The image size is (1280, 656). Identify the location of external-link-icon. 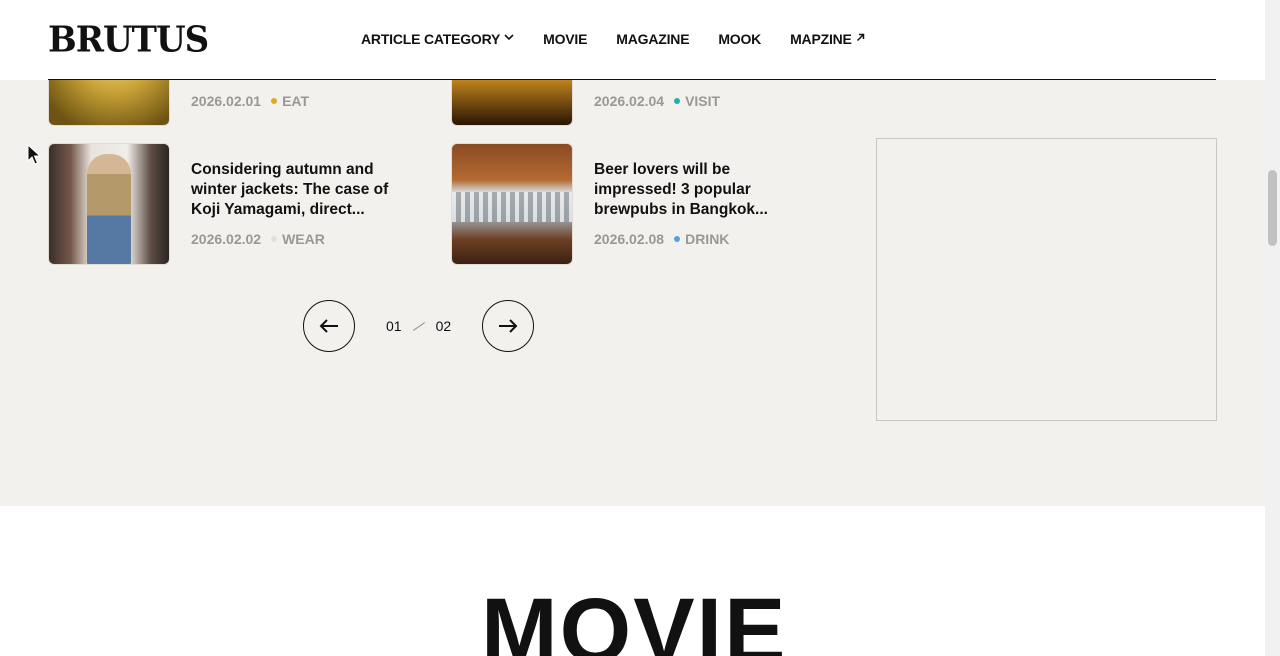
(860, 39).